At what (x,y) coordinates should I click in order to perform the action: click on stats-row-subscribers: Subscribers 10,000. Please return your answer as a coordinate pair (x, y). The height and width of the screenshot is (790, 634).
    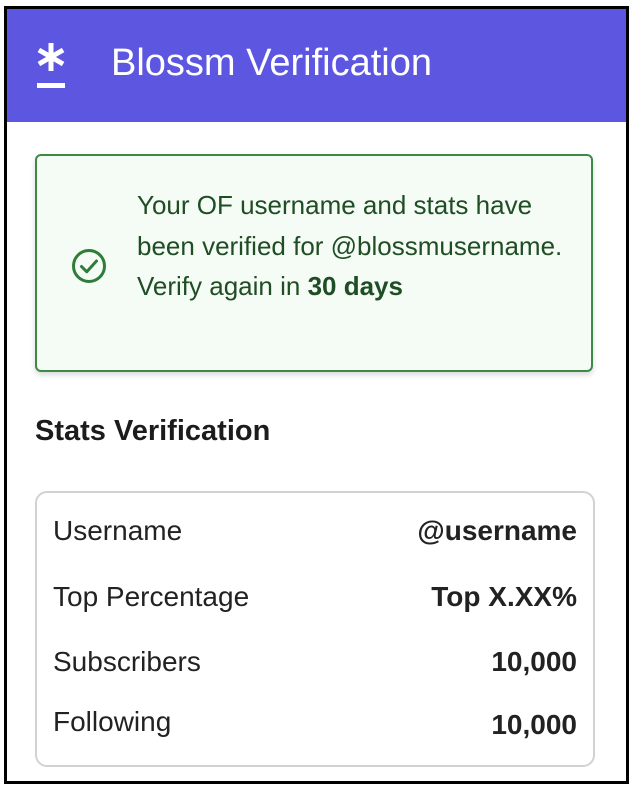
    Looking at the image, I should click on (315, 662).